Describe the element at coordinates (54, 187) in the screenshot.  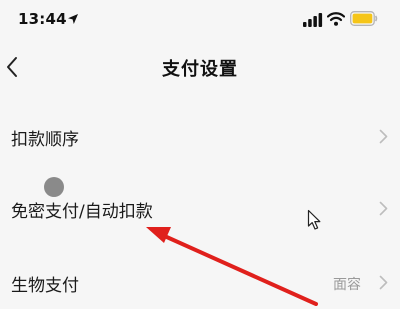
I see `touch-indicator` at that location.